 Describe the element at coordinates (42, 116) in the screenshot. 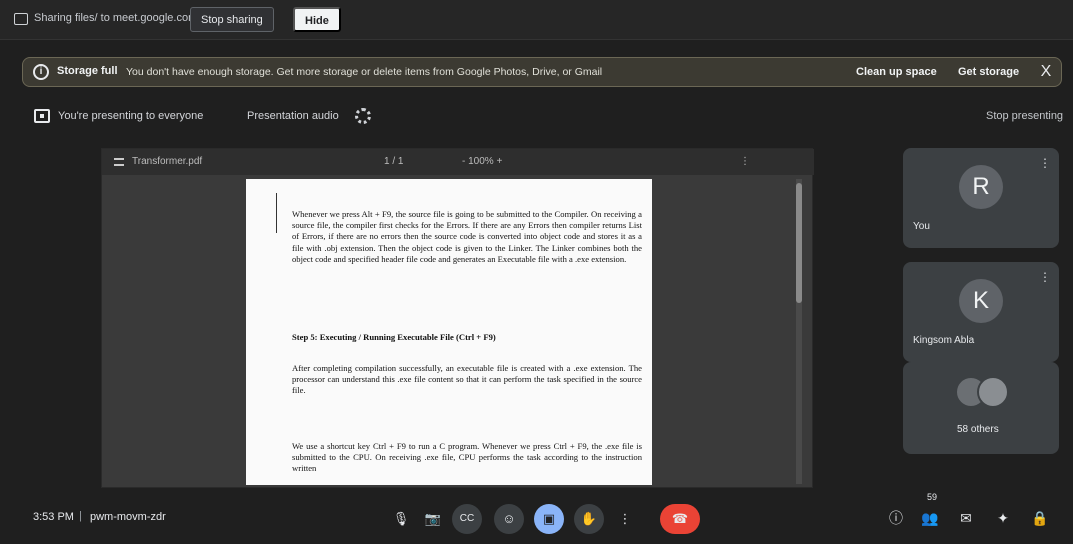

I see `present-to-all-icon` at that location.